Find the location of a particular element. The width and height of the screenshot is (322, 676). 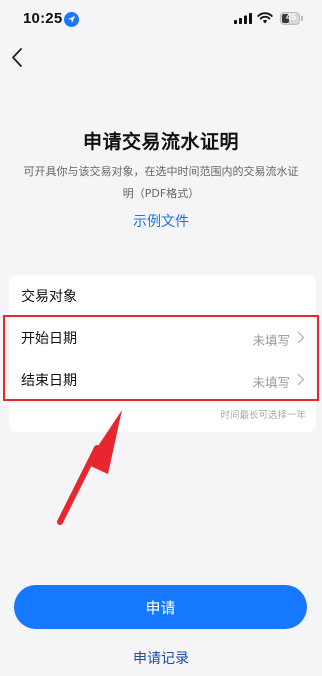

transaction-party-row: 交易对象 is located at coordinates (162, 296).